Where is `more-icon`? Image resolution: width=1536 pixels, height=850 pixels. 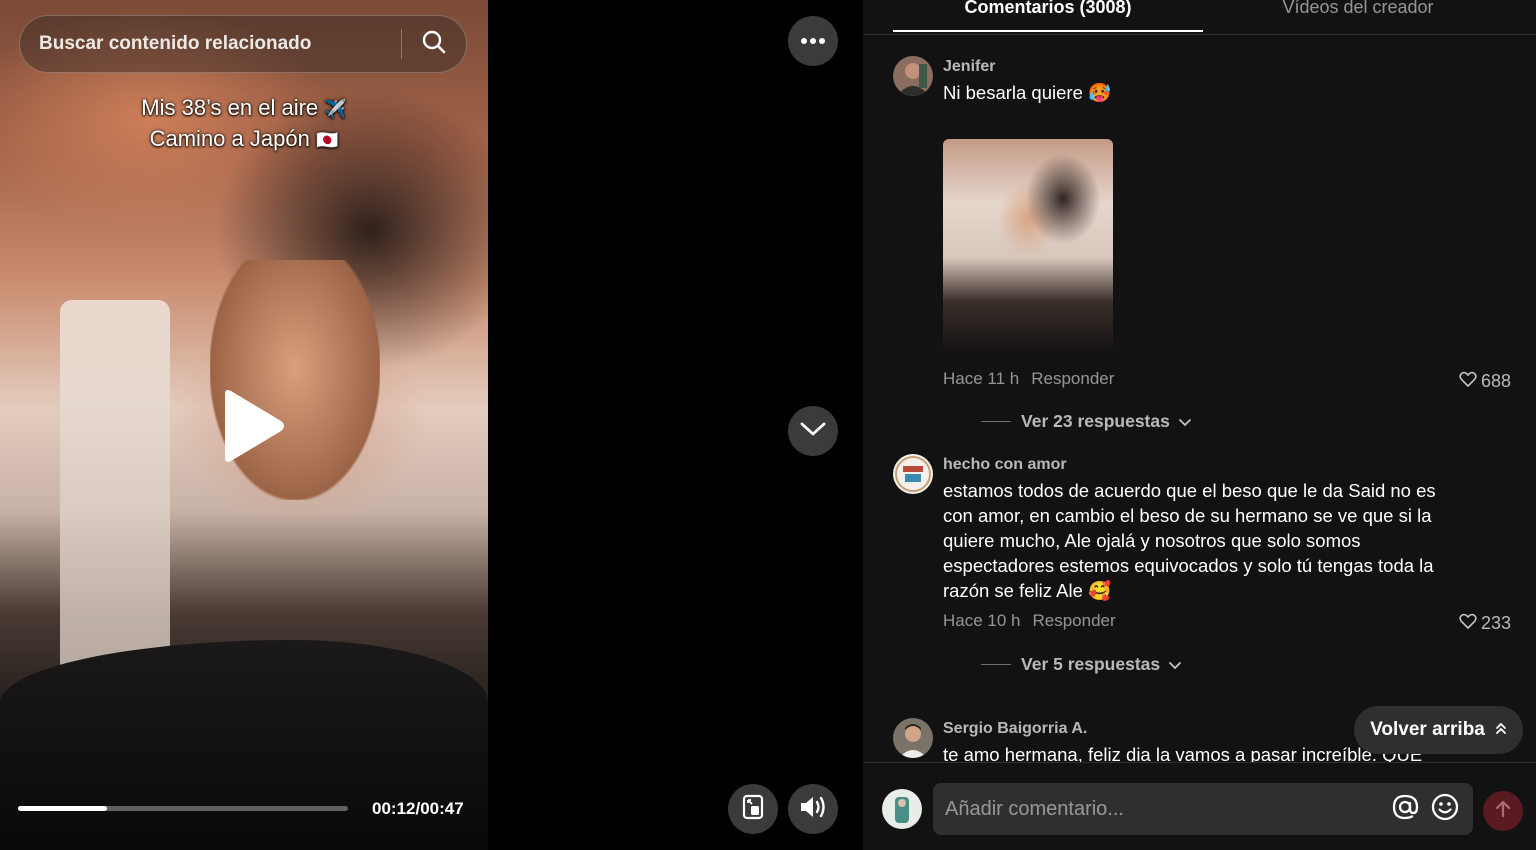
more-icon is located at coordinates (813, 41).